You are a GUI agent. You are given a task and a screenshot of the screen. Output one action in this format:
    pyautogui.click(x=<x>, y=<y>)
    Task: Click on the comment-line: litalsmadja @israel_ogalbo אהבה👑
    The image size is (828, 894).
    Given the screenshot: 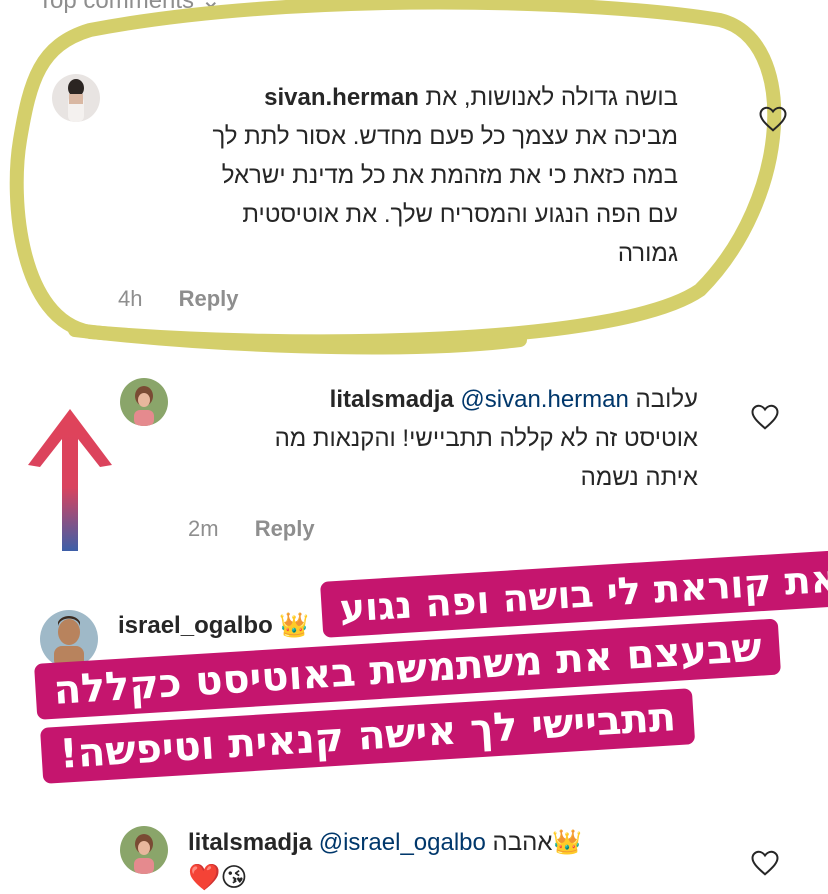 What is the action you would take?
    pyautogui.click(x=385, y=843)
    